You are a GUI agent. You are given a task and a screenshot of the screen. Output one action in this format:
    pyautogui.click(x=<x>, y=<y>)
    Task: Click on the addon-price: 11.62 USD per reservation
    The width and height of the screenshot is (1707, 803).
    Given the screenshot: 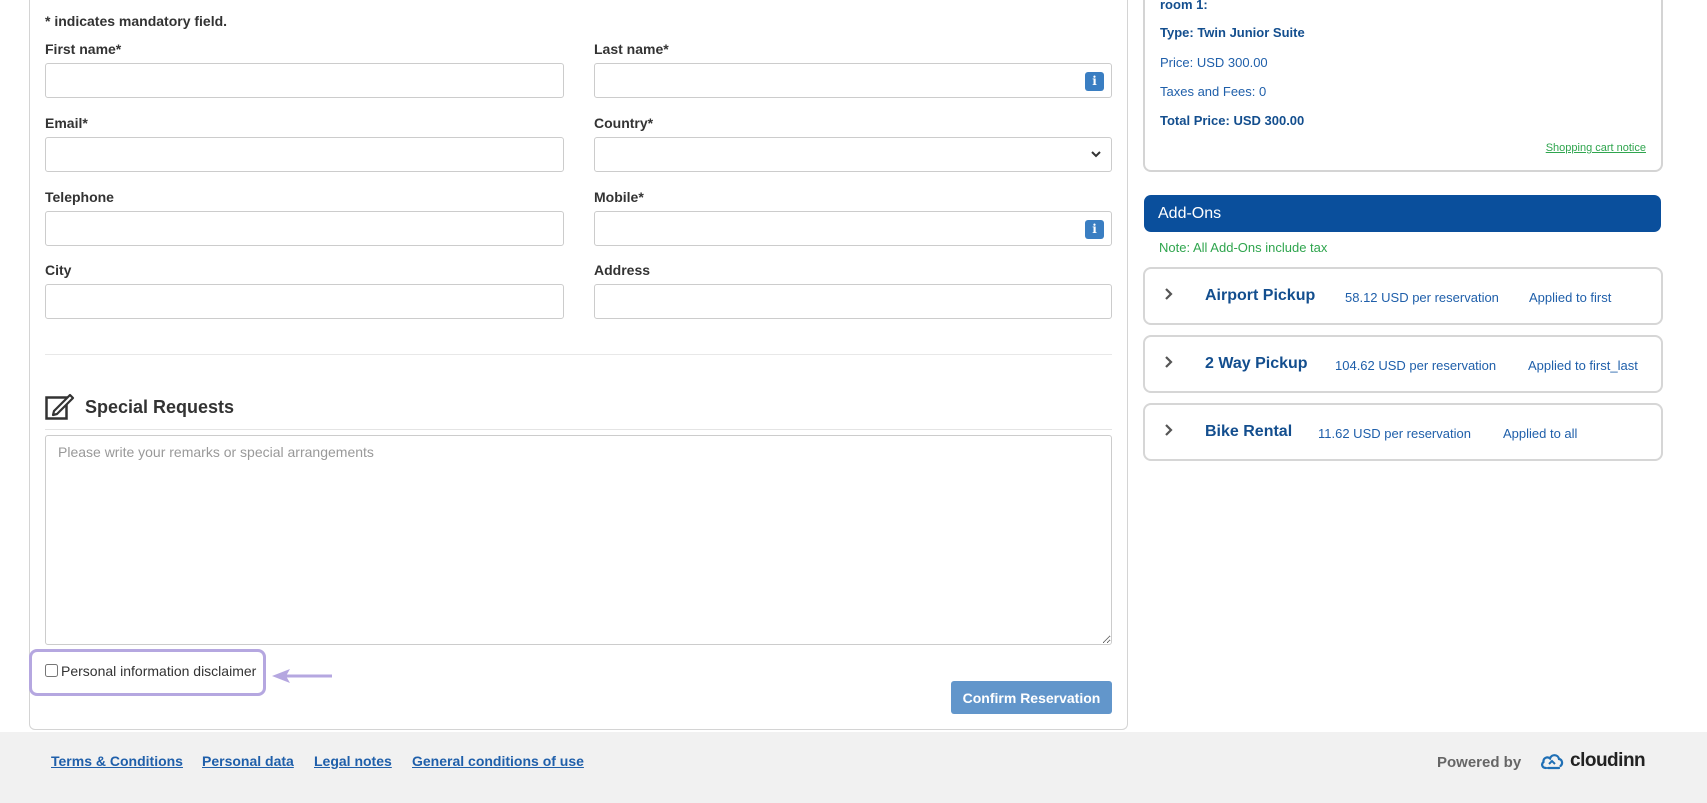 What is the action you would take?
    pyautogui.click(x=1394, y=433)
    